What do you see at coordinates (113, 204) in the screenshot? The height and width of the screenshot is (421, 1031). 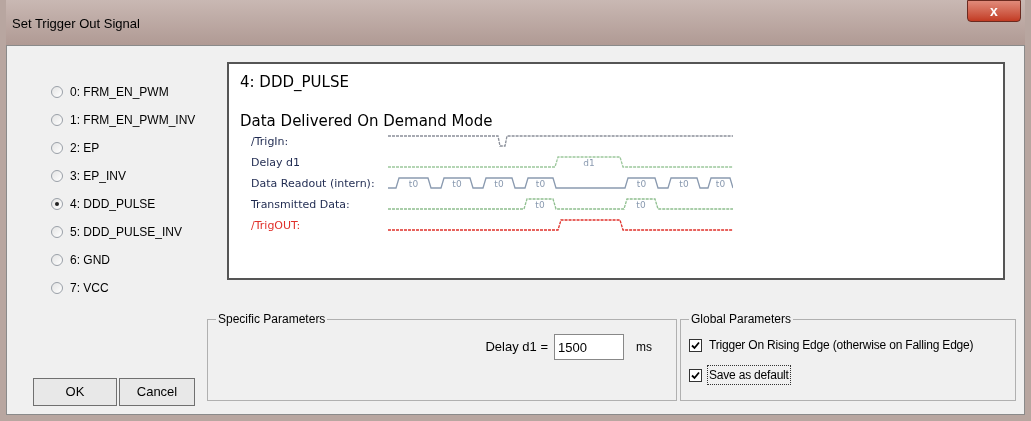 I see `radio-label: 4: DDD_PULSE` at bounding box center [113, 204].